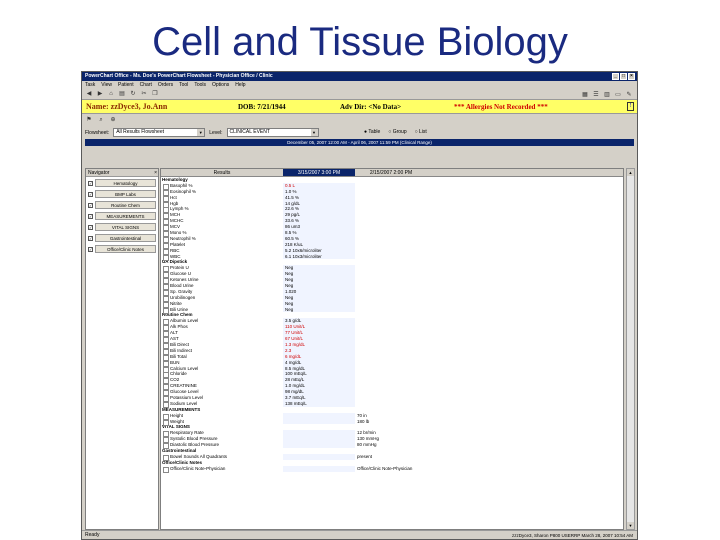 The height and width of the screenshot is (540, 720). What do you see at coordinates (607, 95) in the screenshot?
I see `chart-icon: ▥` at bounding box center [607, 95].